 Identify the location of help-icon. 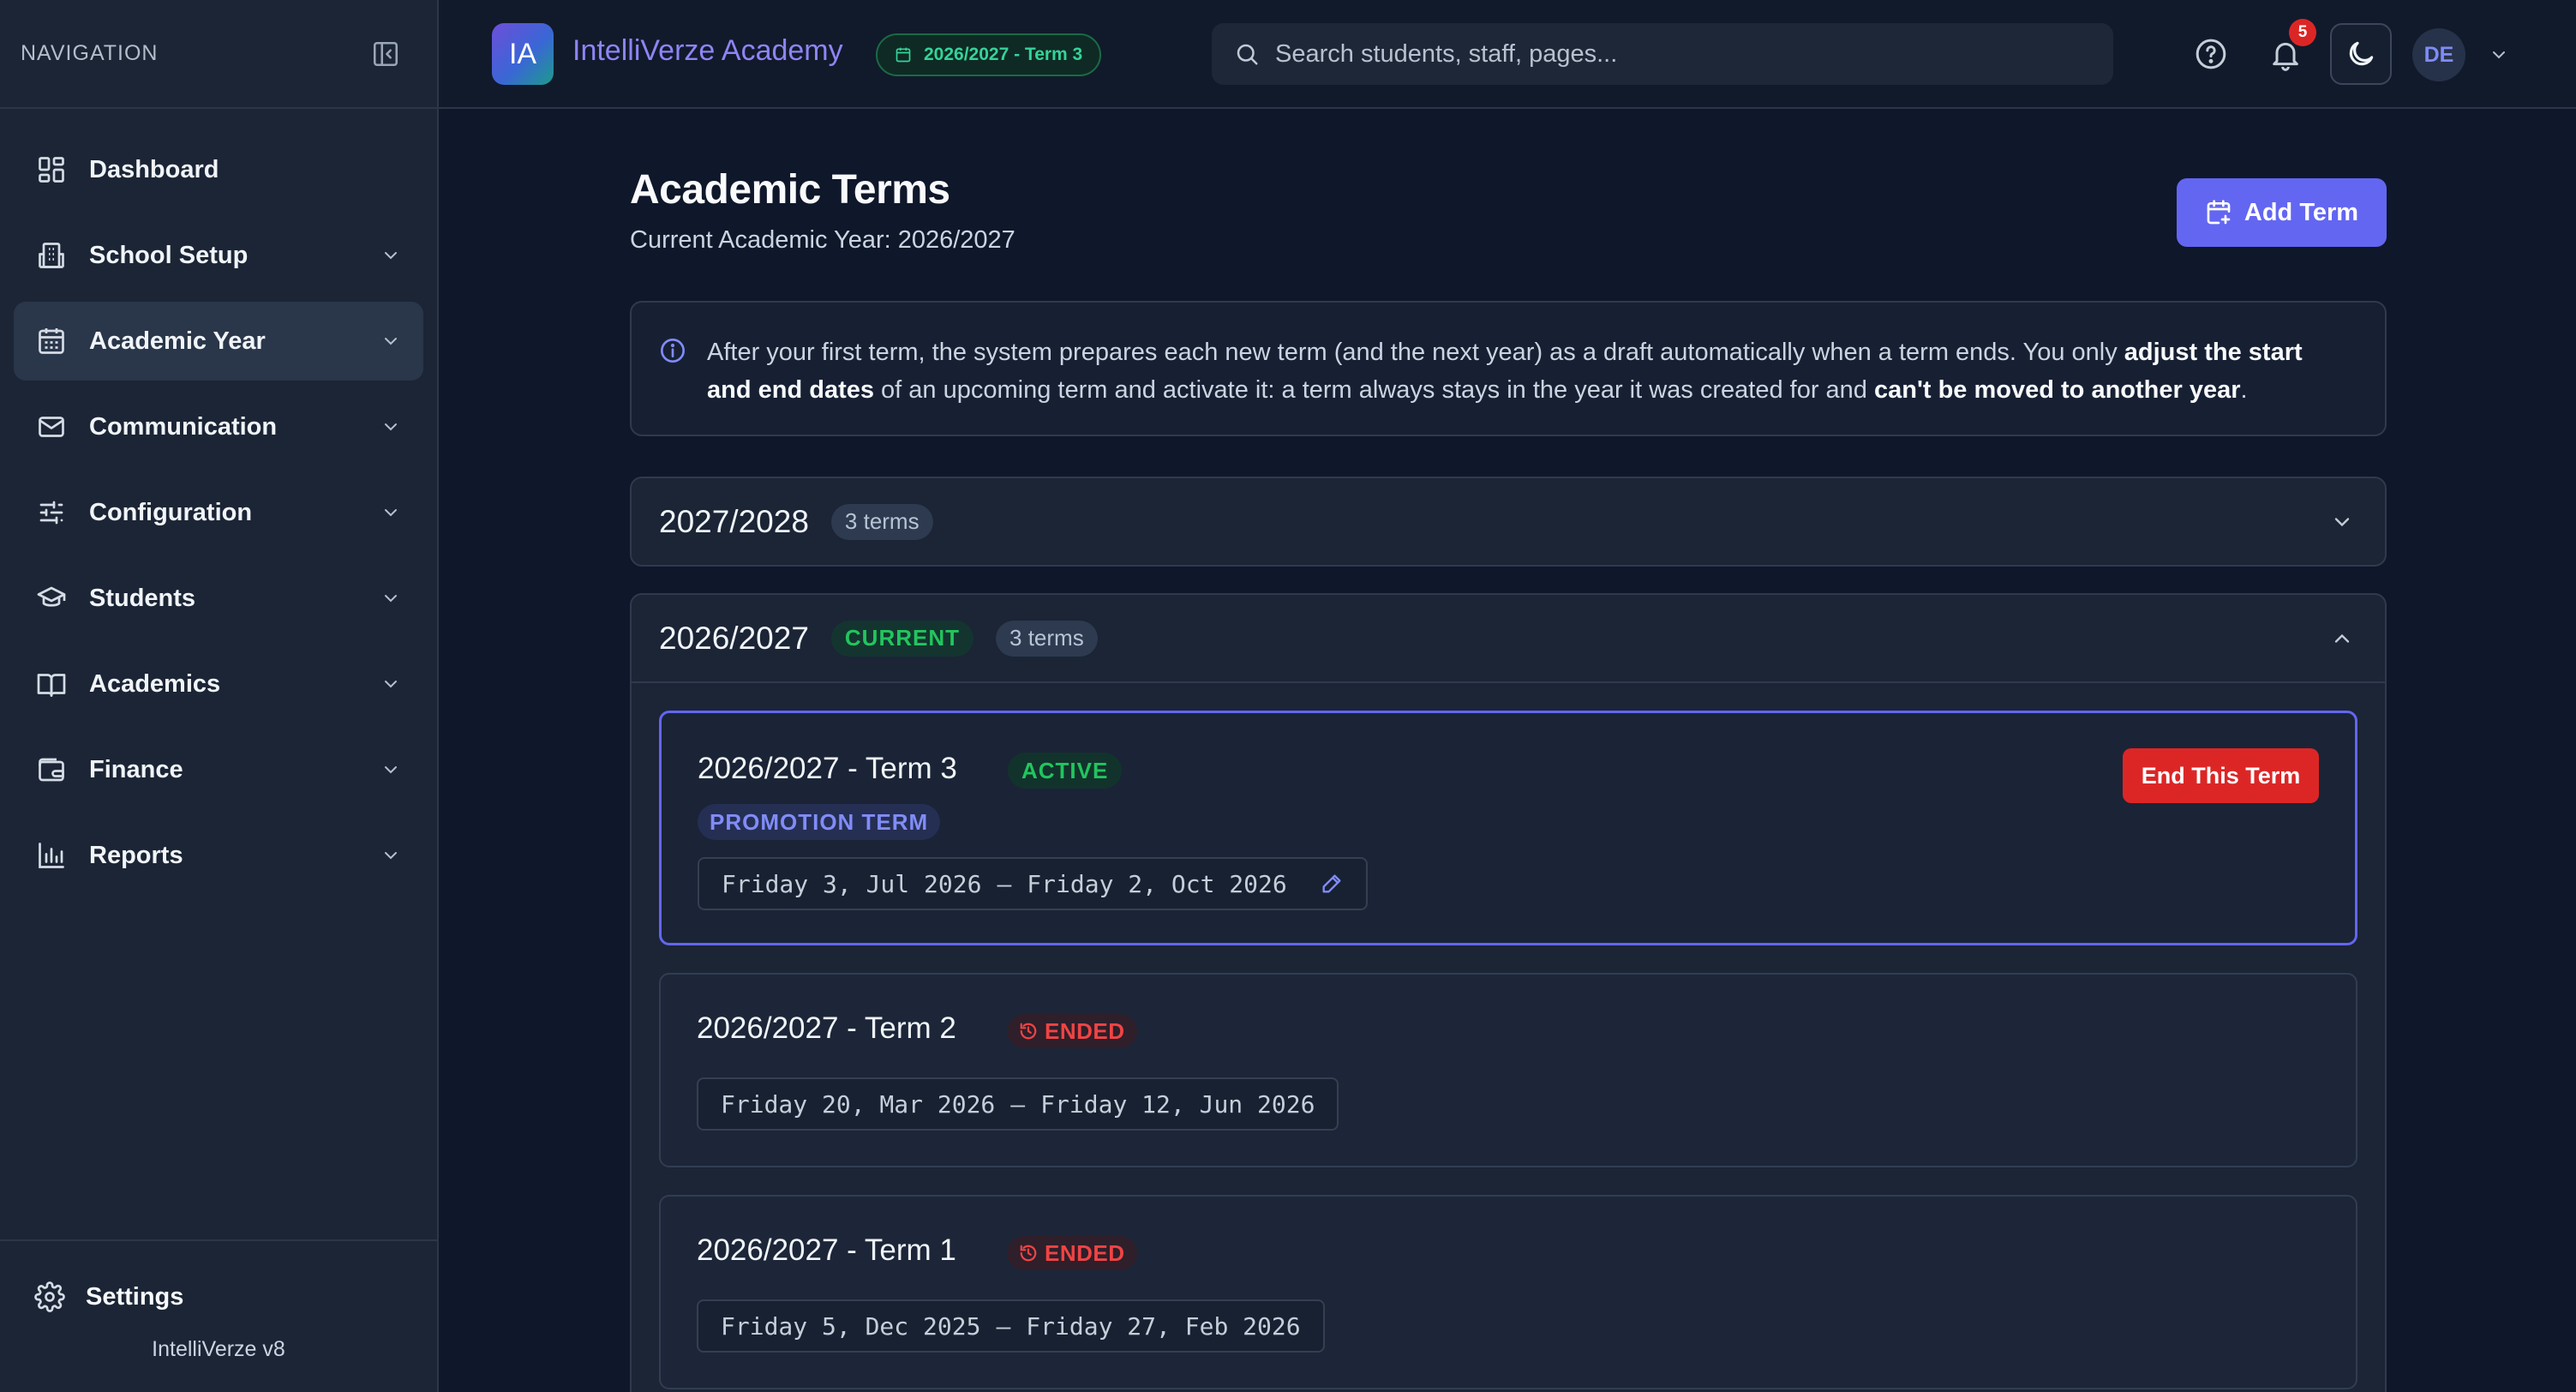
(2211, 54).